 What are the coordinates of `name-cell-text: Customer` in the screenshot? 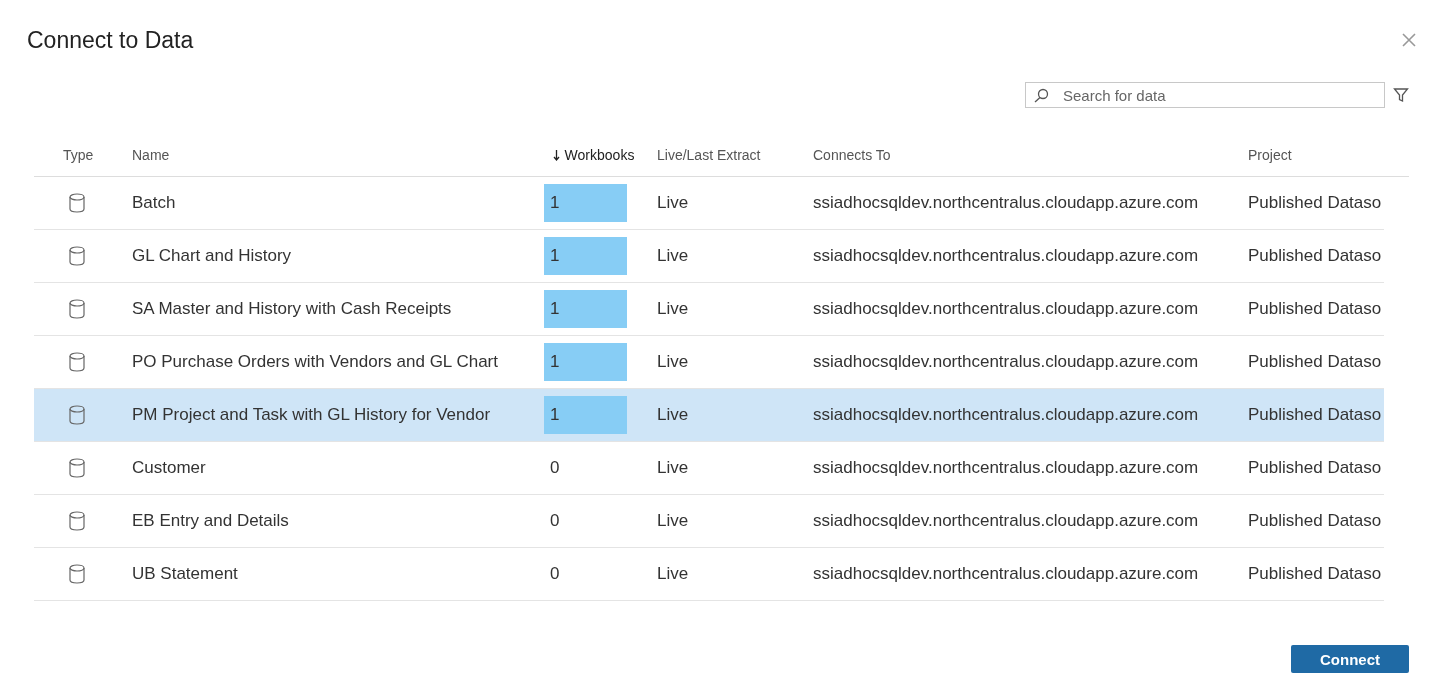 It's located at (169, 468).